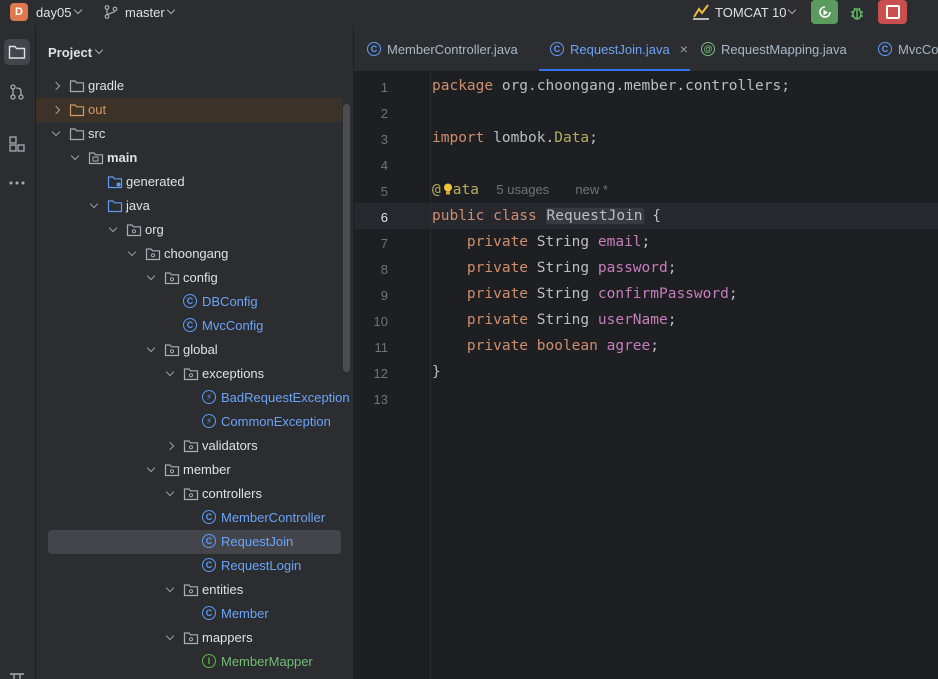 Image resolution: width=938 pixels, height=679 pixels. Describe the element at coordinates (106, 85) in the screenshot. I see `tree-item-label: gradle` at that location.